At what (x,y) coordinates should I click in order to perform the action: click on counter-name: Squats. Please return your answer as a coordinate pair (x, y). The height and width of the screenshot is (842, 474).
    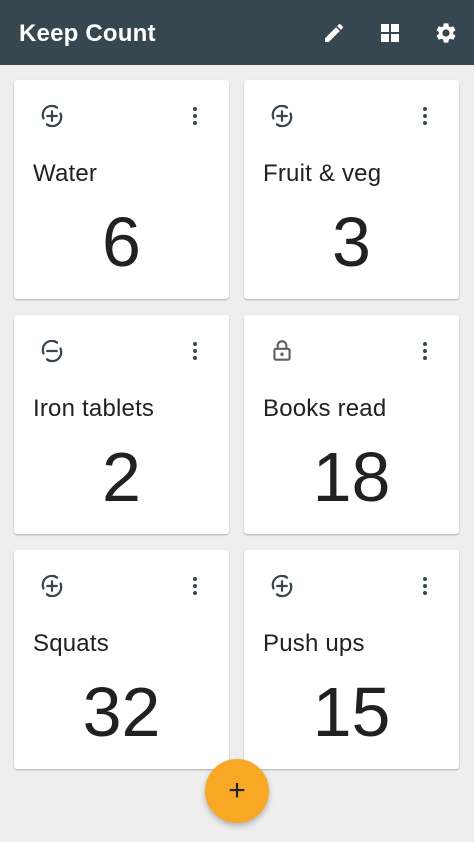
    Looking at the image, I should click on (71, 643).